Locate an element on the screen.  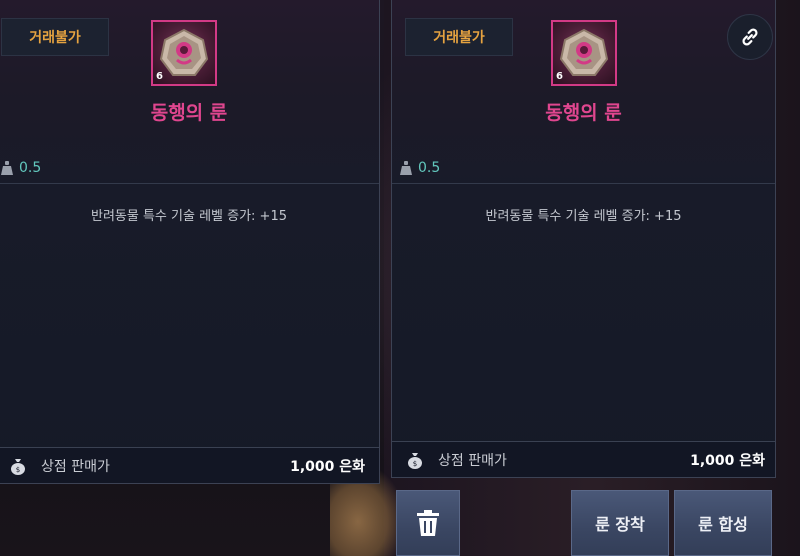
equip-rune-button: 룬 장착 is located at coordinates (620, 523).